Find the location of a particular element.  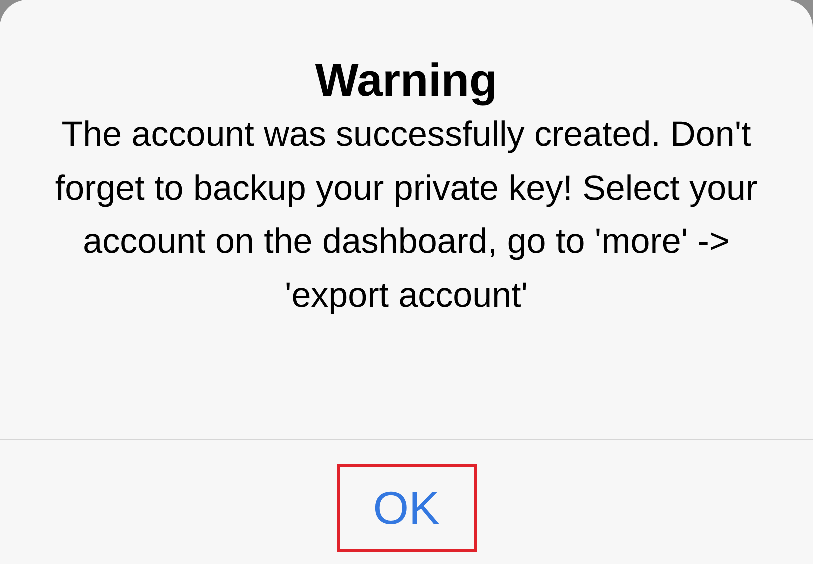

alert-title: Warning is located at coordinates (406, 80).